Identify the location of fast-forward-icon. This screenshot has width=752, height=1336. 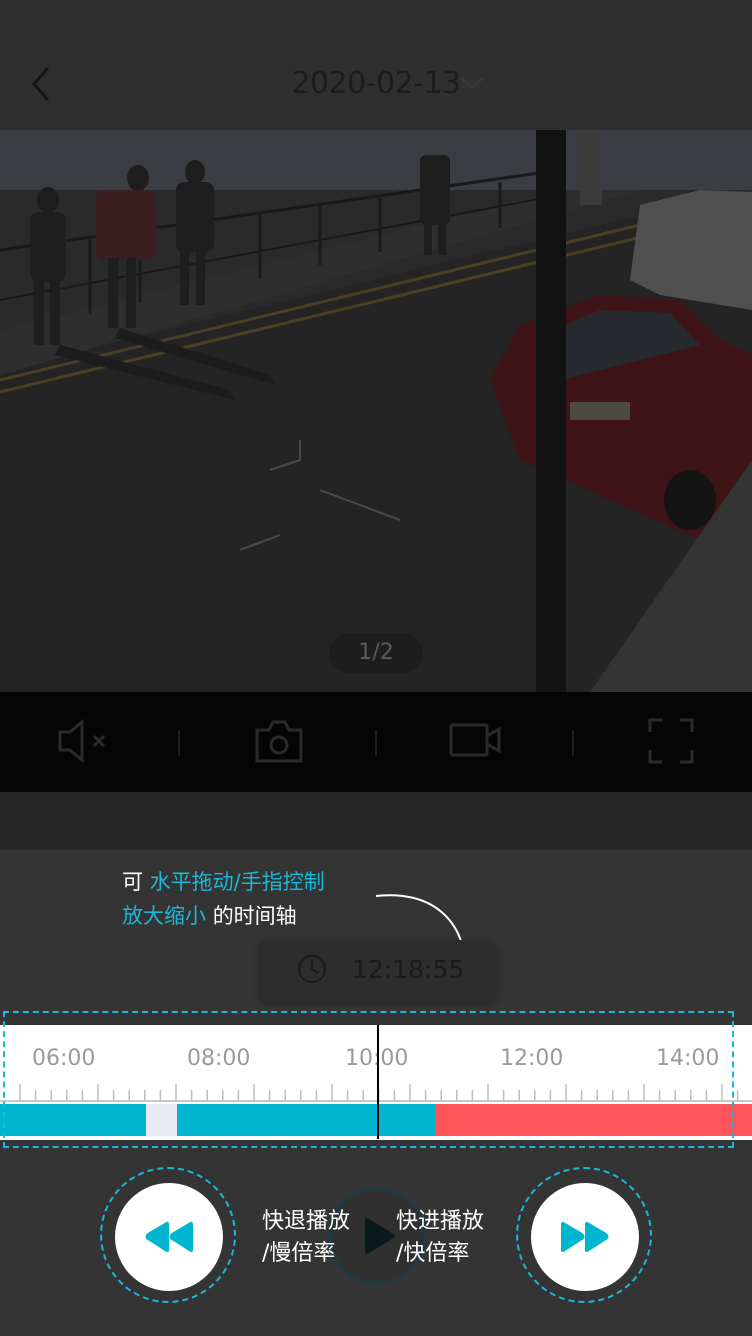
(585, 1237).